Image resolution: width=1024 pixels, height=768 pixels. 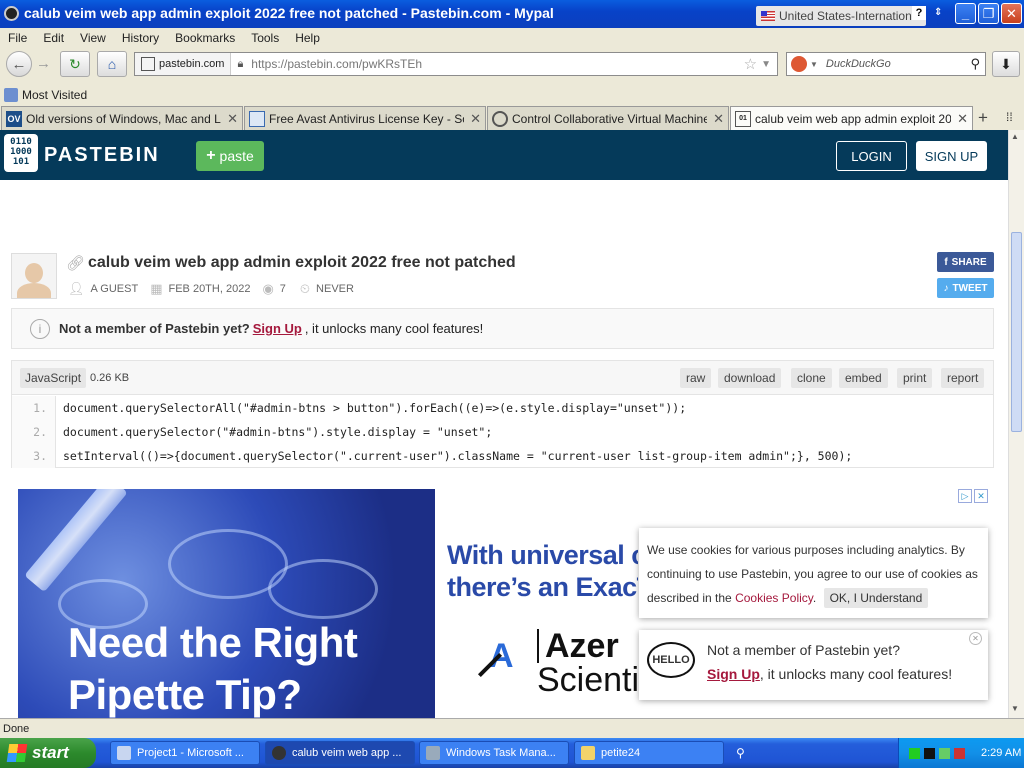 What do you see at coordinates (871, 156) in the screenshot?
I see `login-button: LOGIN` at bounding box center [871, 156].